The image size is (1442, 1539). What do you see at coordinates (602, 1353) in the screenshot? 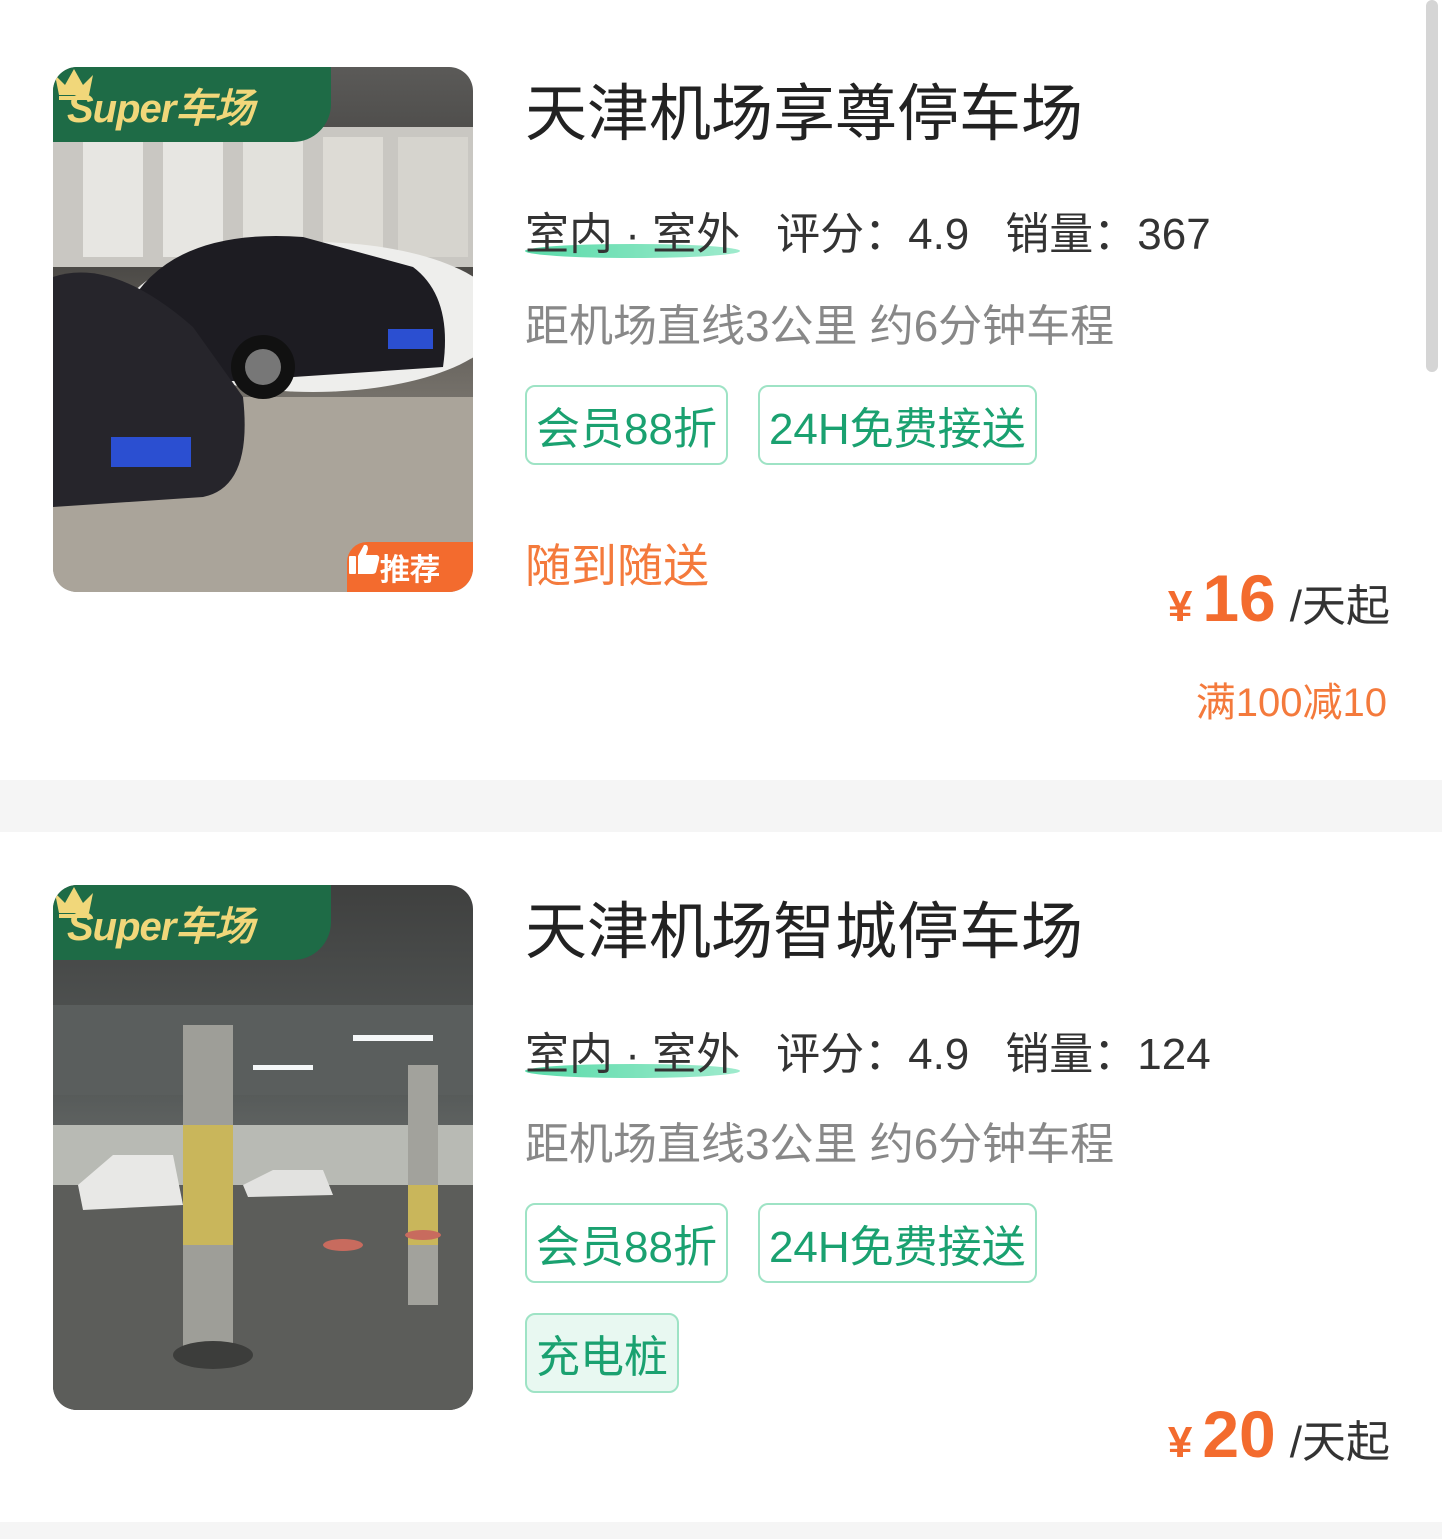
I see `tag-charging-pile: 充电桩` at bounding box center [602, 1353].